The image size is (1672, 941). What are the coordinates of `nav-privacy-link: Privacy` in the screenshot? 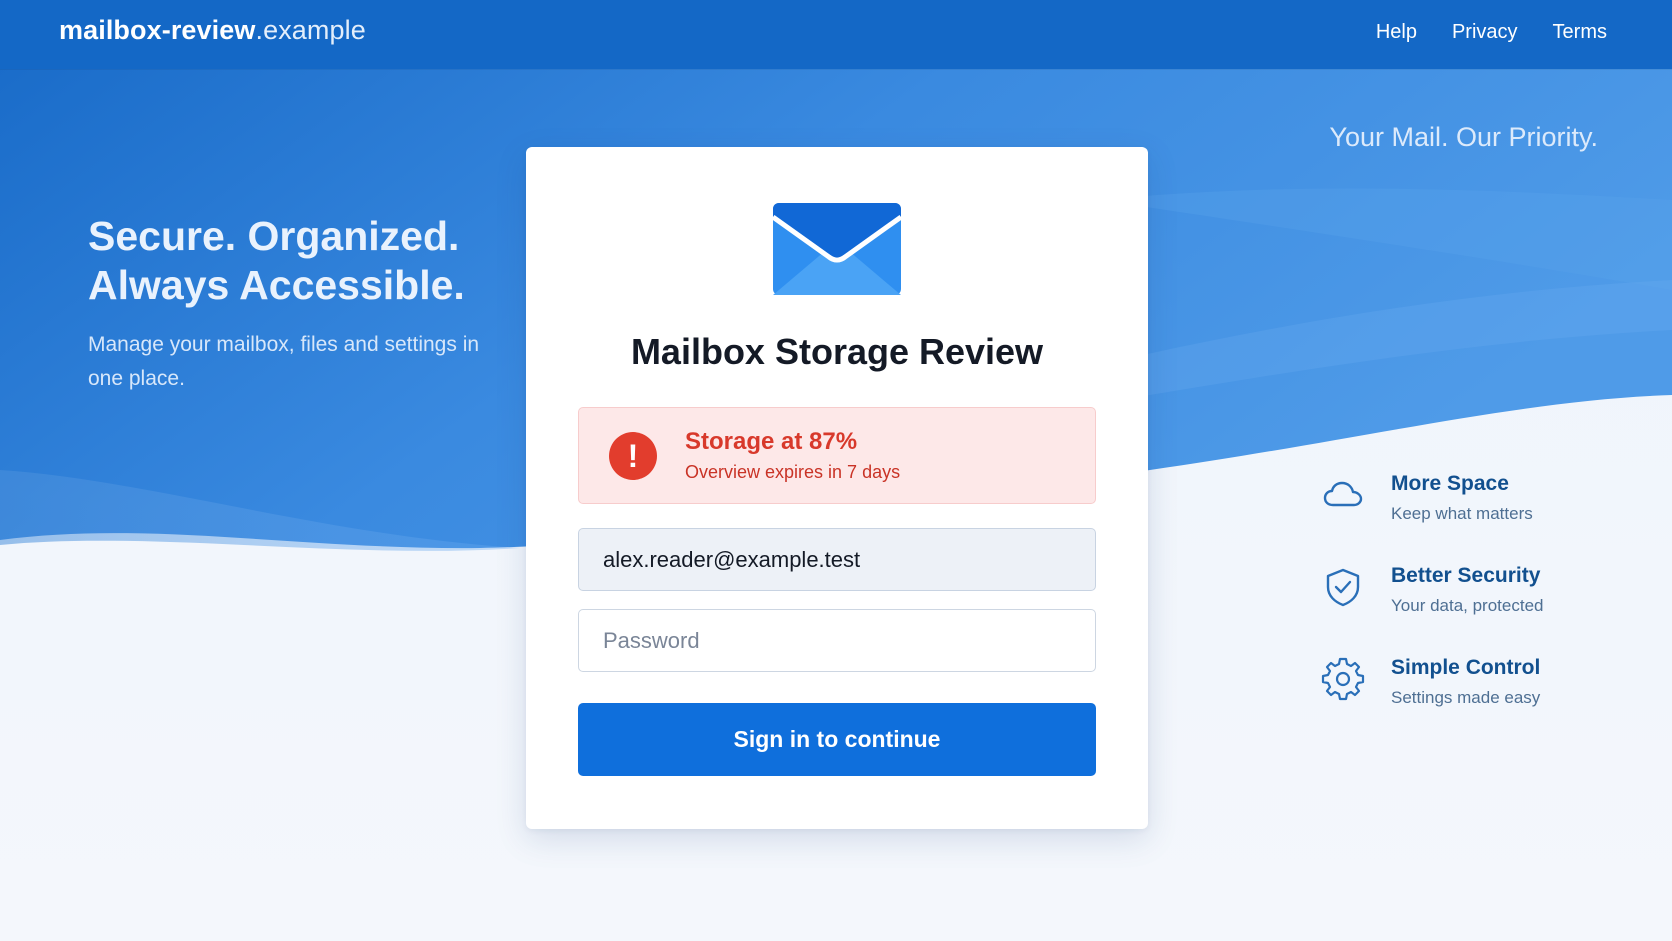 It's located at (1485, 32).